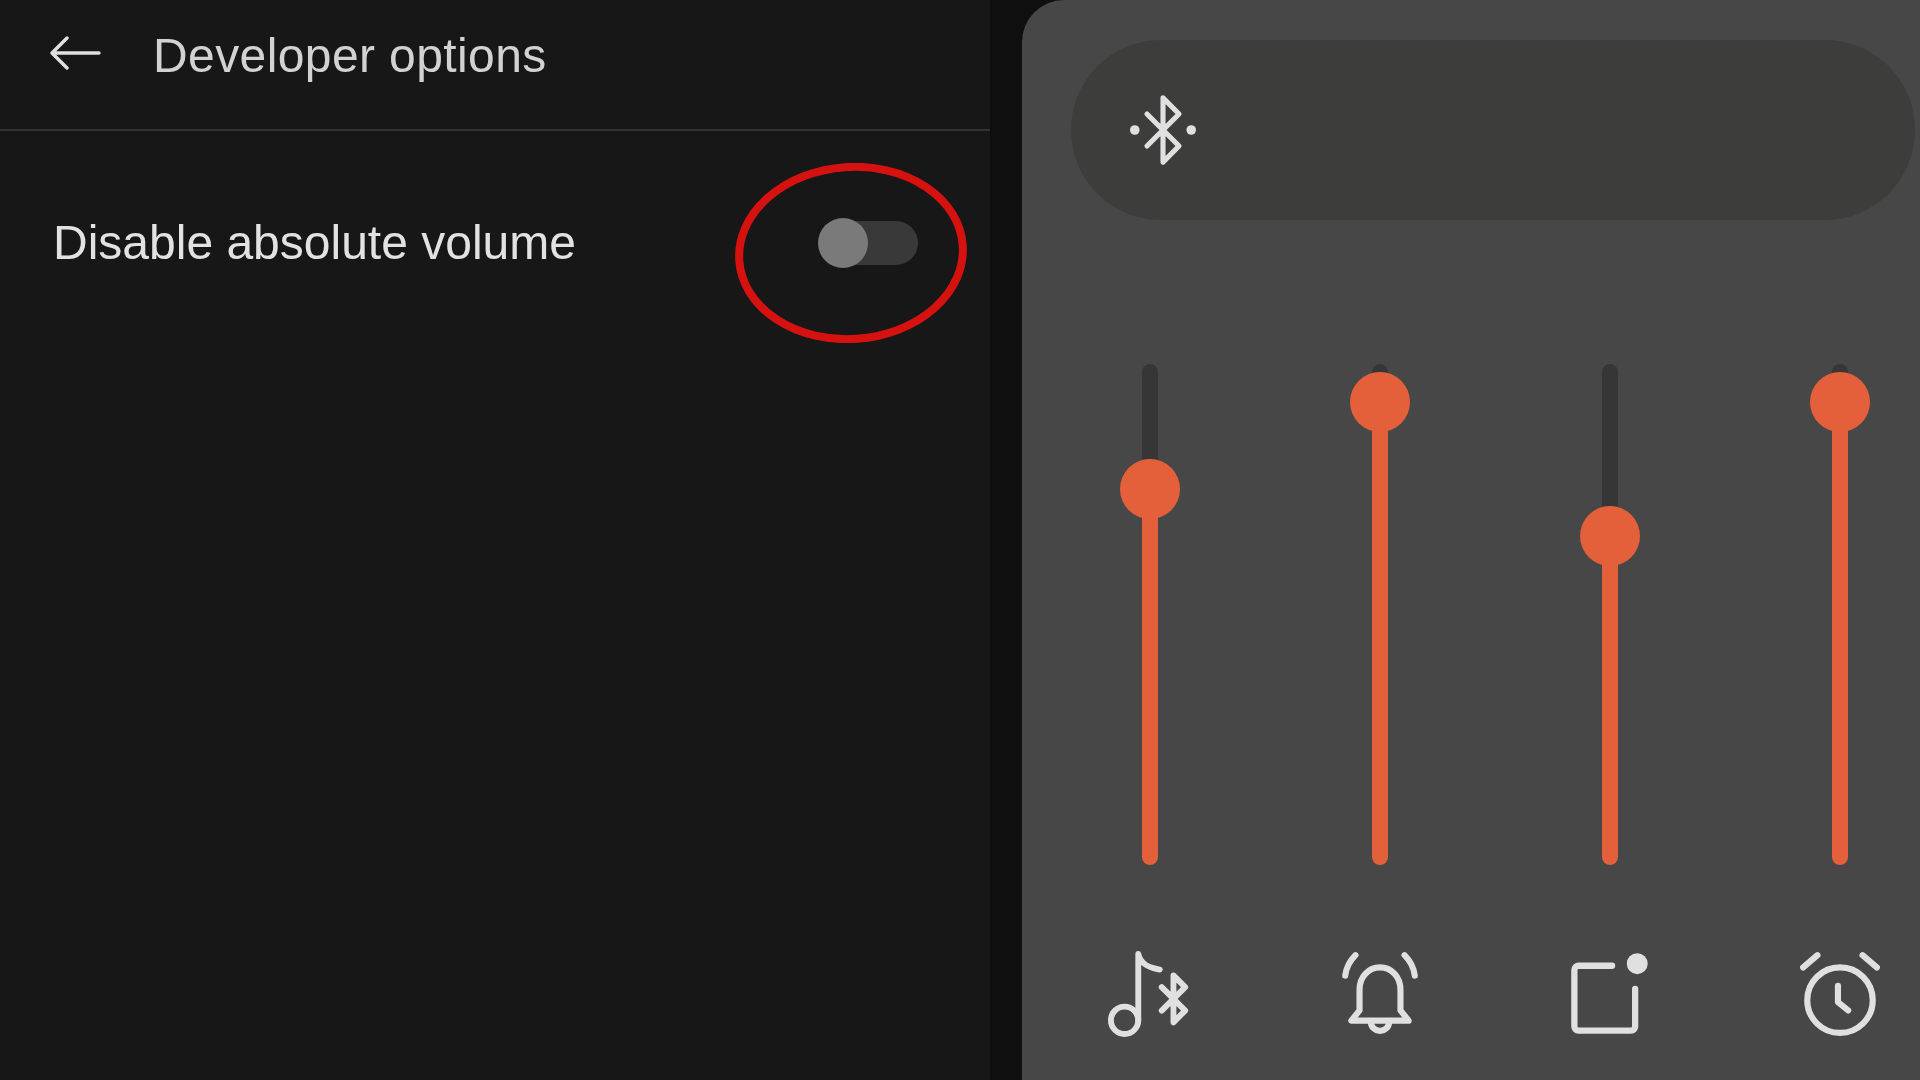 This screenshot has height=1080, width=1920. What do you see at coordinates (869, 243) in the screenshot?
I see `toggle-switch` at bounding box center [869, 243].